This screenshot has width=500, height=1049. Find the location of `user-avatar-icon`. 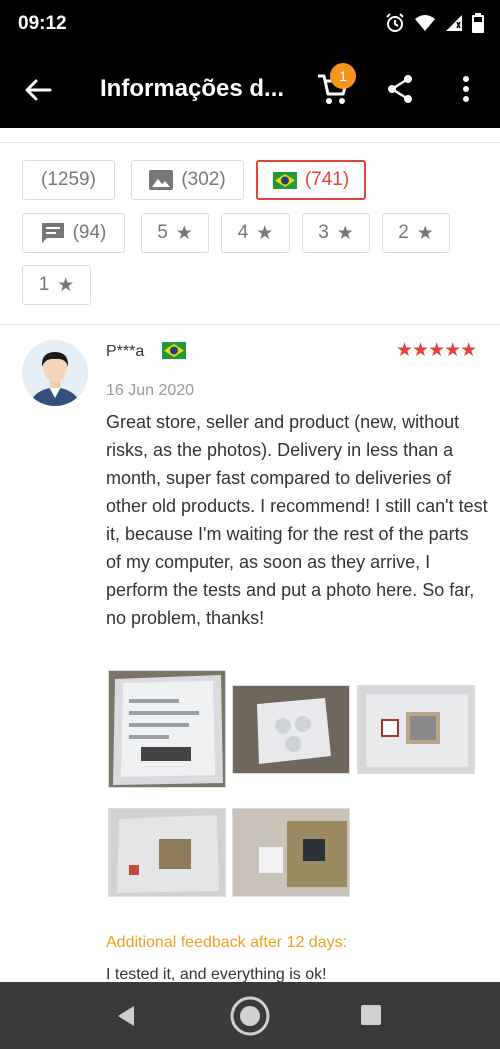

user-avatar-icon is located at coordinates (55, 373).